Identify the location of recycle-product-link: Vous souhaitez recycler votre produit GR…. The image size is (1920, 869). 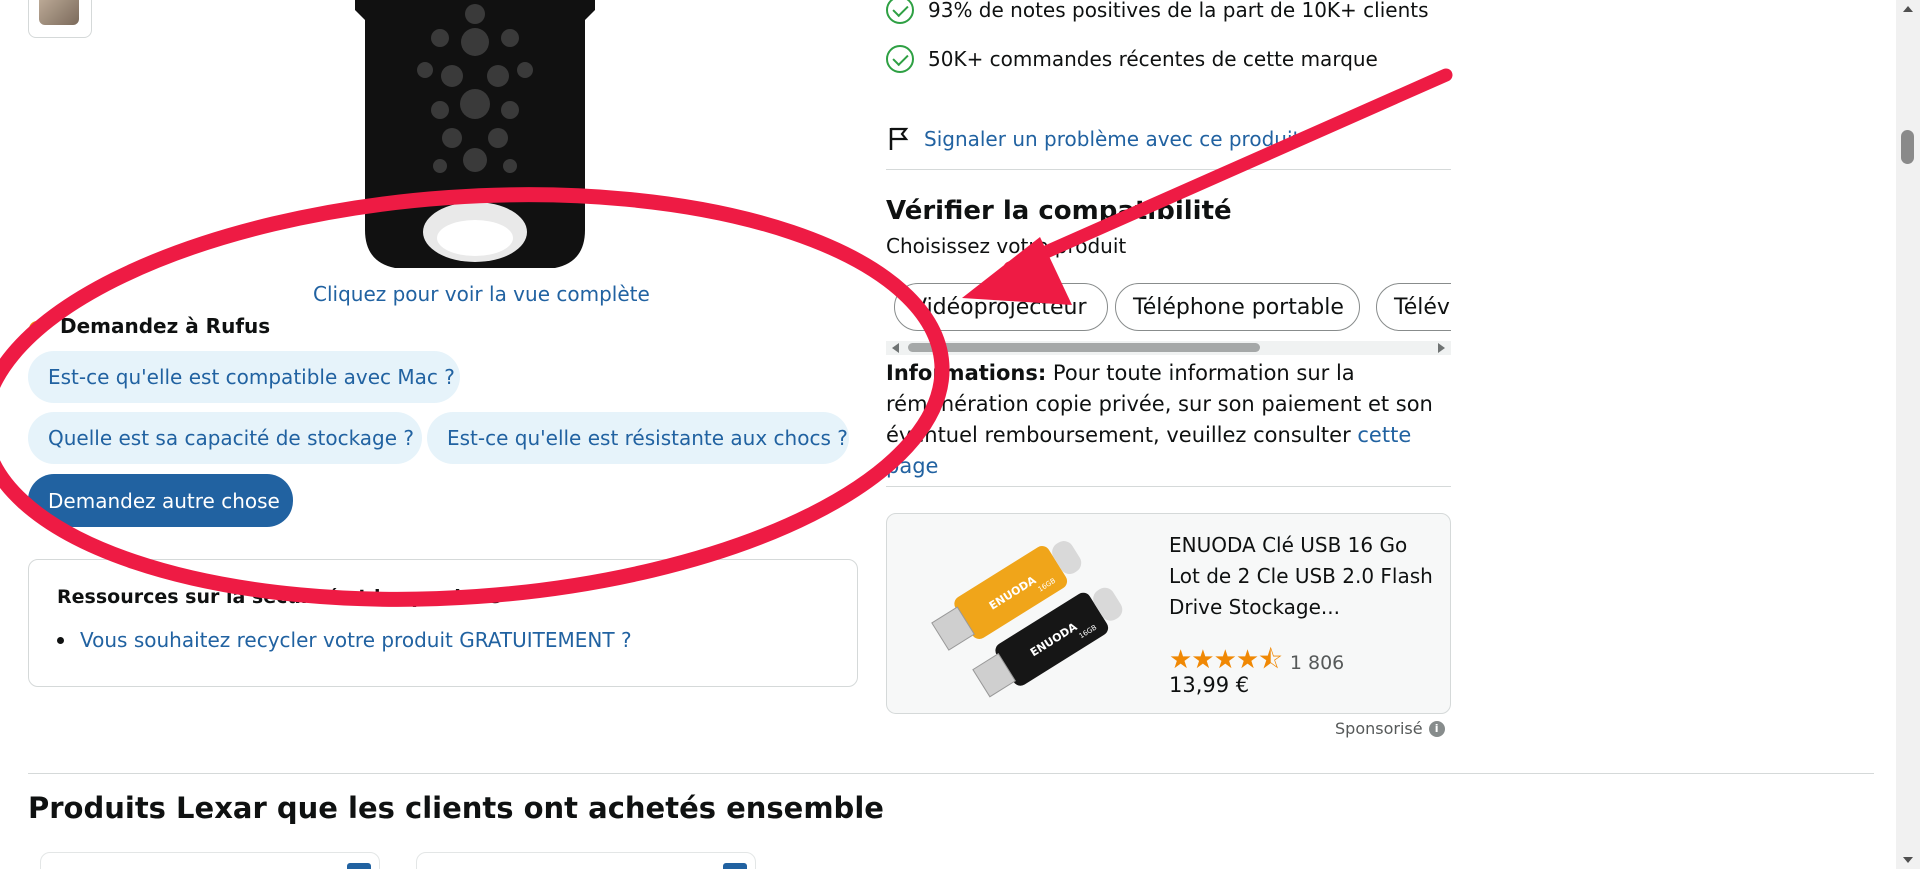
(356, 640).